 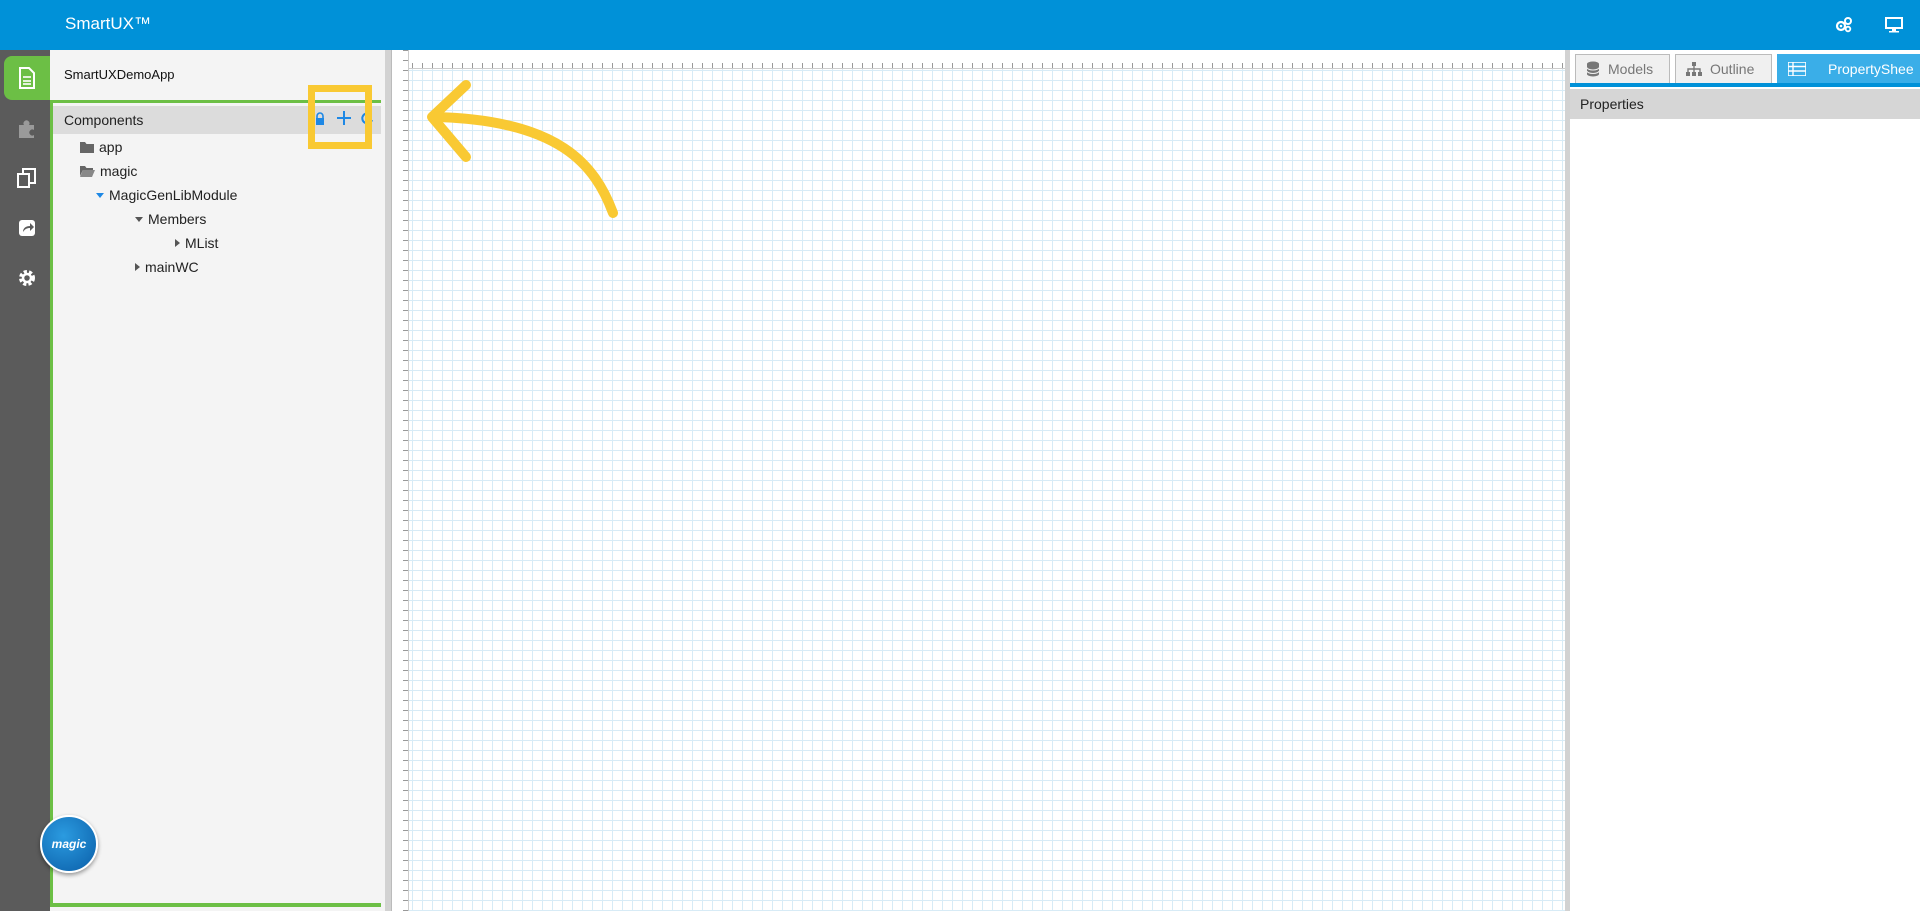 I want to click on puzzle-icon, so click(x=26, y=129).